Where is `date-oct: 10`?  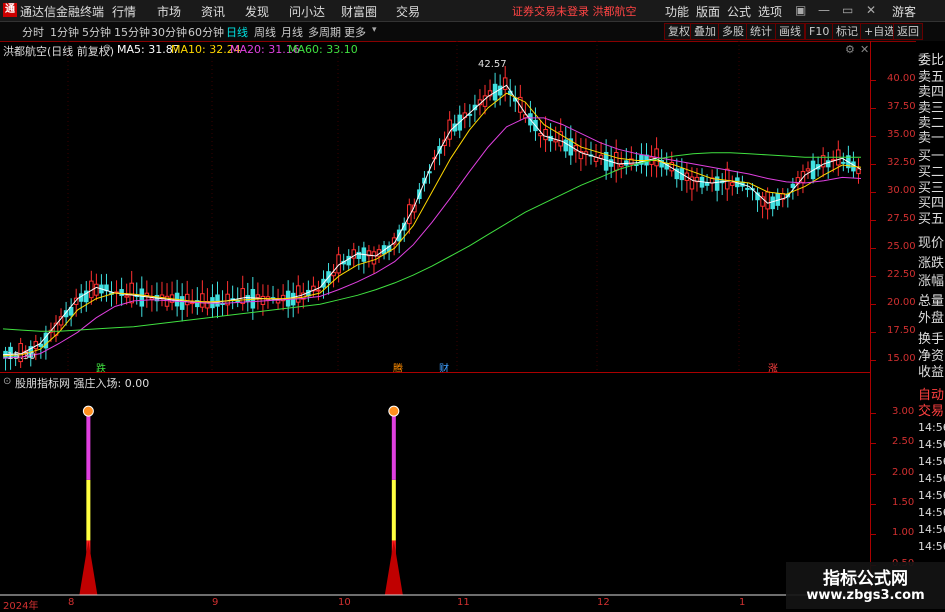
date-oct: 10 is located at coordinates (344, 602).